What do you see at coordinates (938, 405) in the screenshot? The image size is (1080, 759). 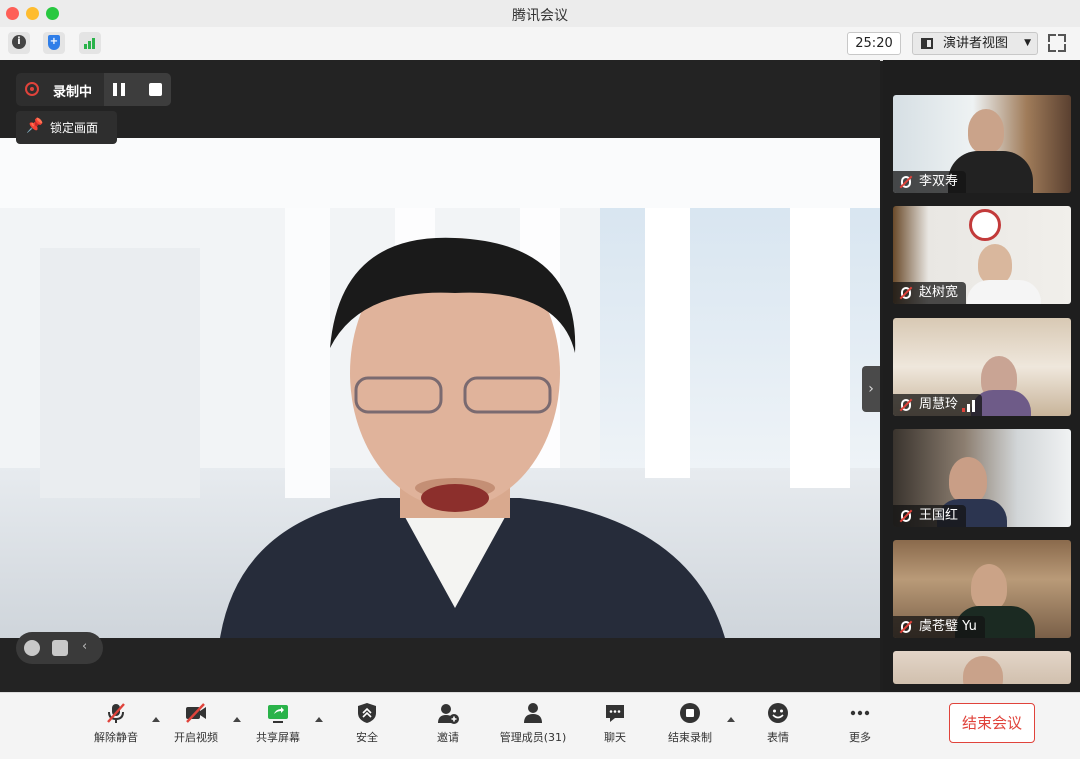 I see `participant-name: 周慧玲` at bounding box center [938, 405].